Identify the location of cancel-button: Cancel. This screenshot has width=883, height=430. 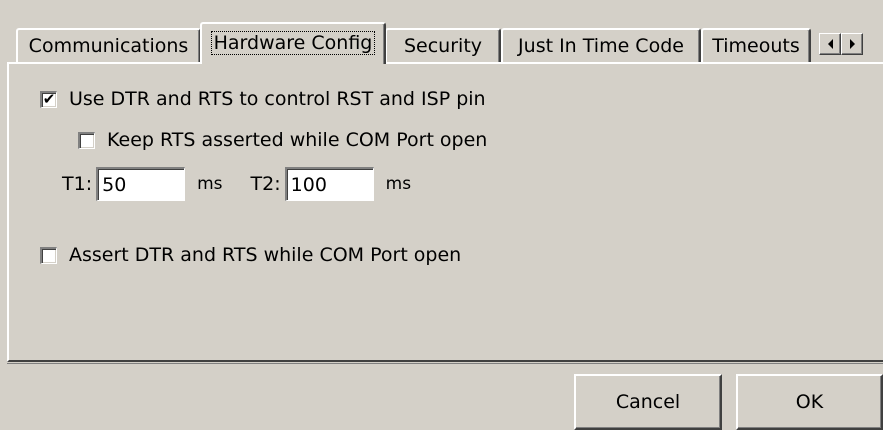
(648, 402).